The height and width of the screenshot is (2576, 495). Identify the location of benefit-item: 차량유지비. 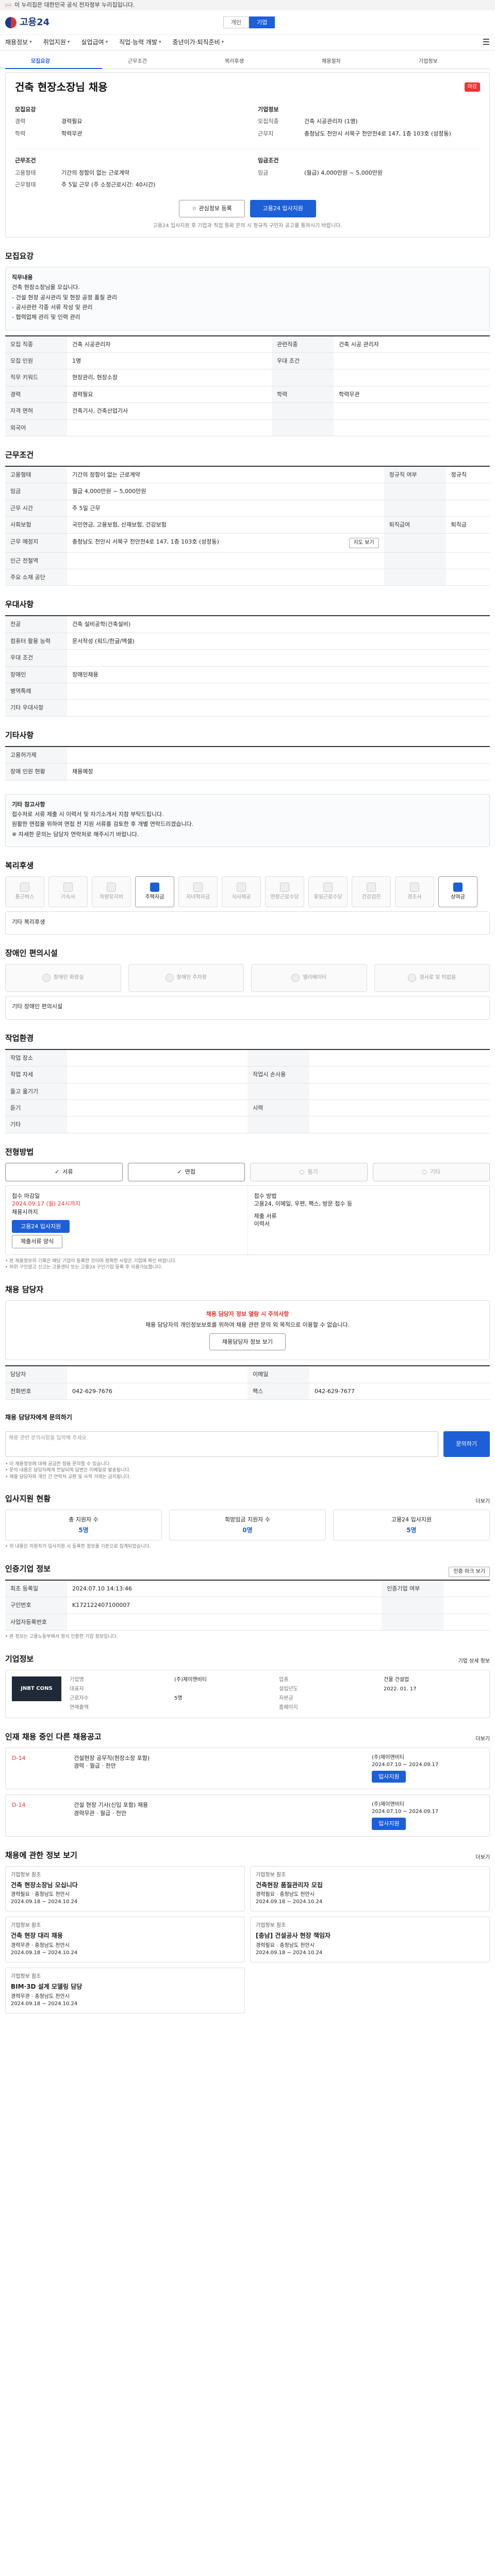
(111, 892).